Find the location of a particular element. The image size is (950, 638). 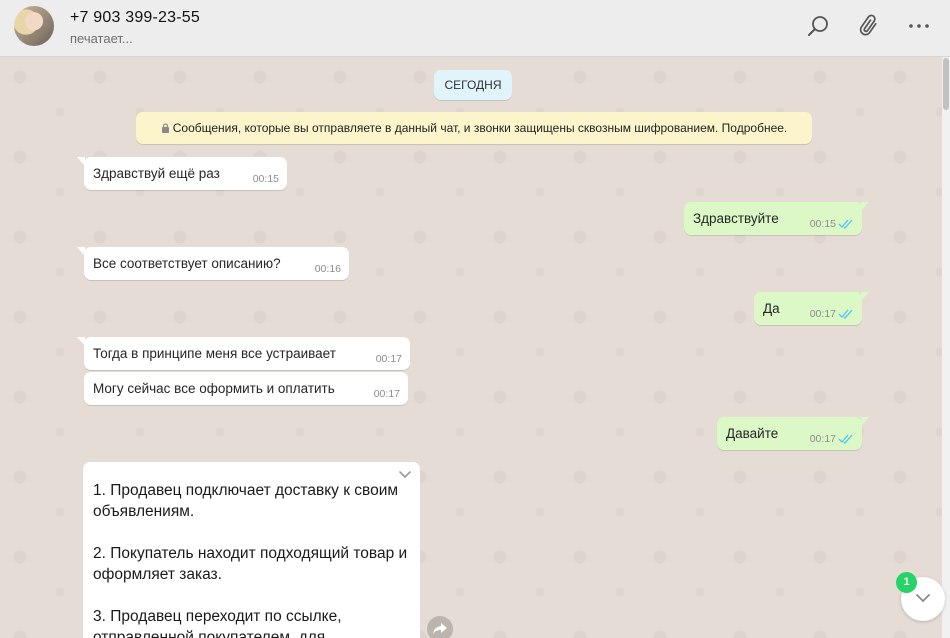

contact-avatar is located at coordinates (34, 26).